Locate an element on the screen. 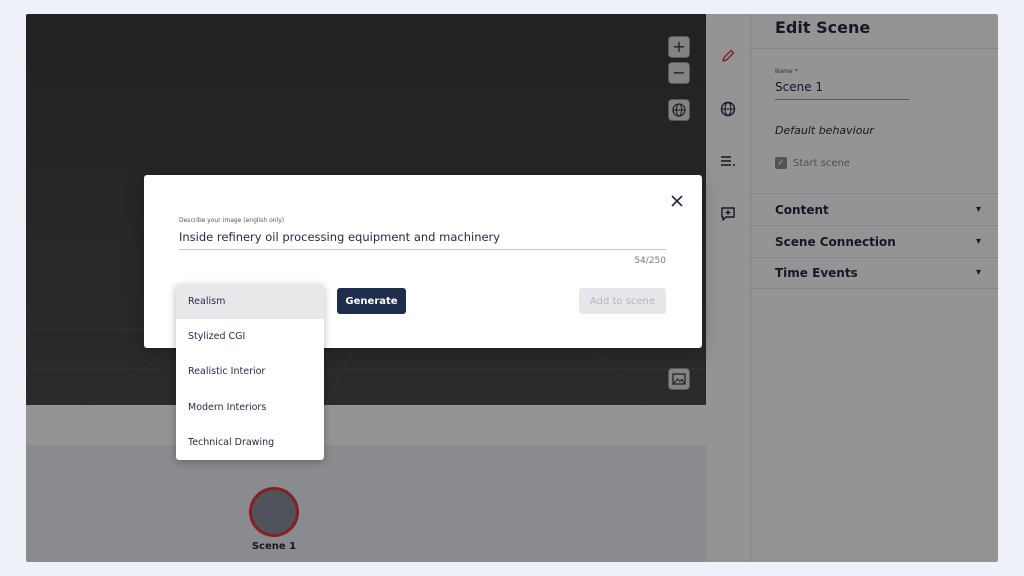  style-option-modern-interiors: Modern Interiors is located at coordinates (250, 407).